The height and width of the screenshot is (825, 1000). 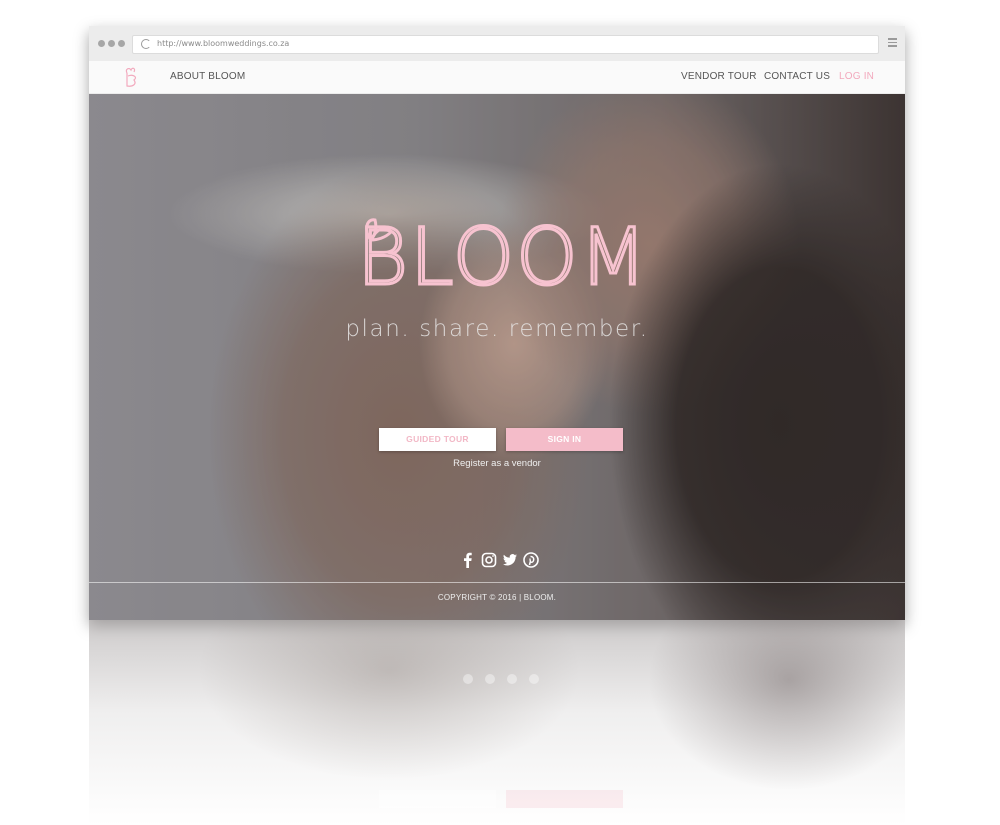 What do you see at coordinates (497, 463) in the screenshot?
I see `register-vendor-link: Register as a vendor` at bounding box center [497, 463].